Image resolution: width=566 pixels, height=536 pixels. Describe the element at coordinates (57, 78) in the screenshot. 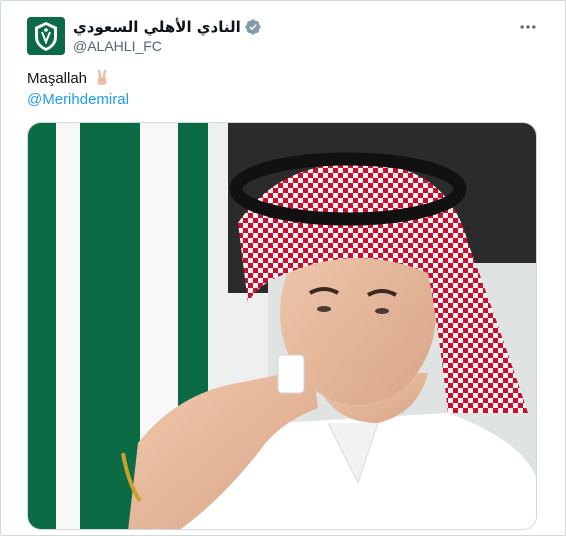

I see `tweet-text-body: Maşallah` at that location.